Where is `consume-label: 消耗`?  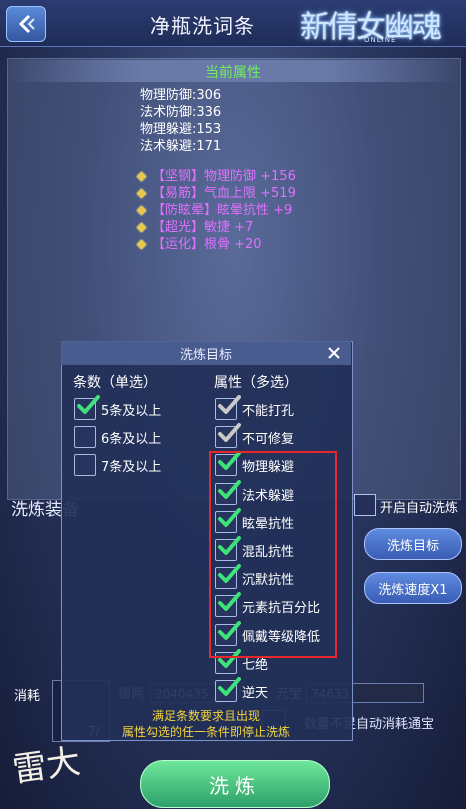 consume-label: 消耗 is located at coordinates (27, 696).